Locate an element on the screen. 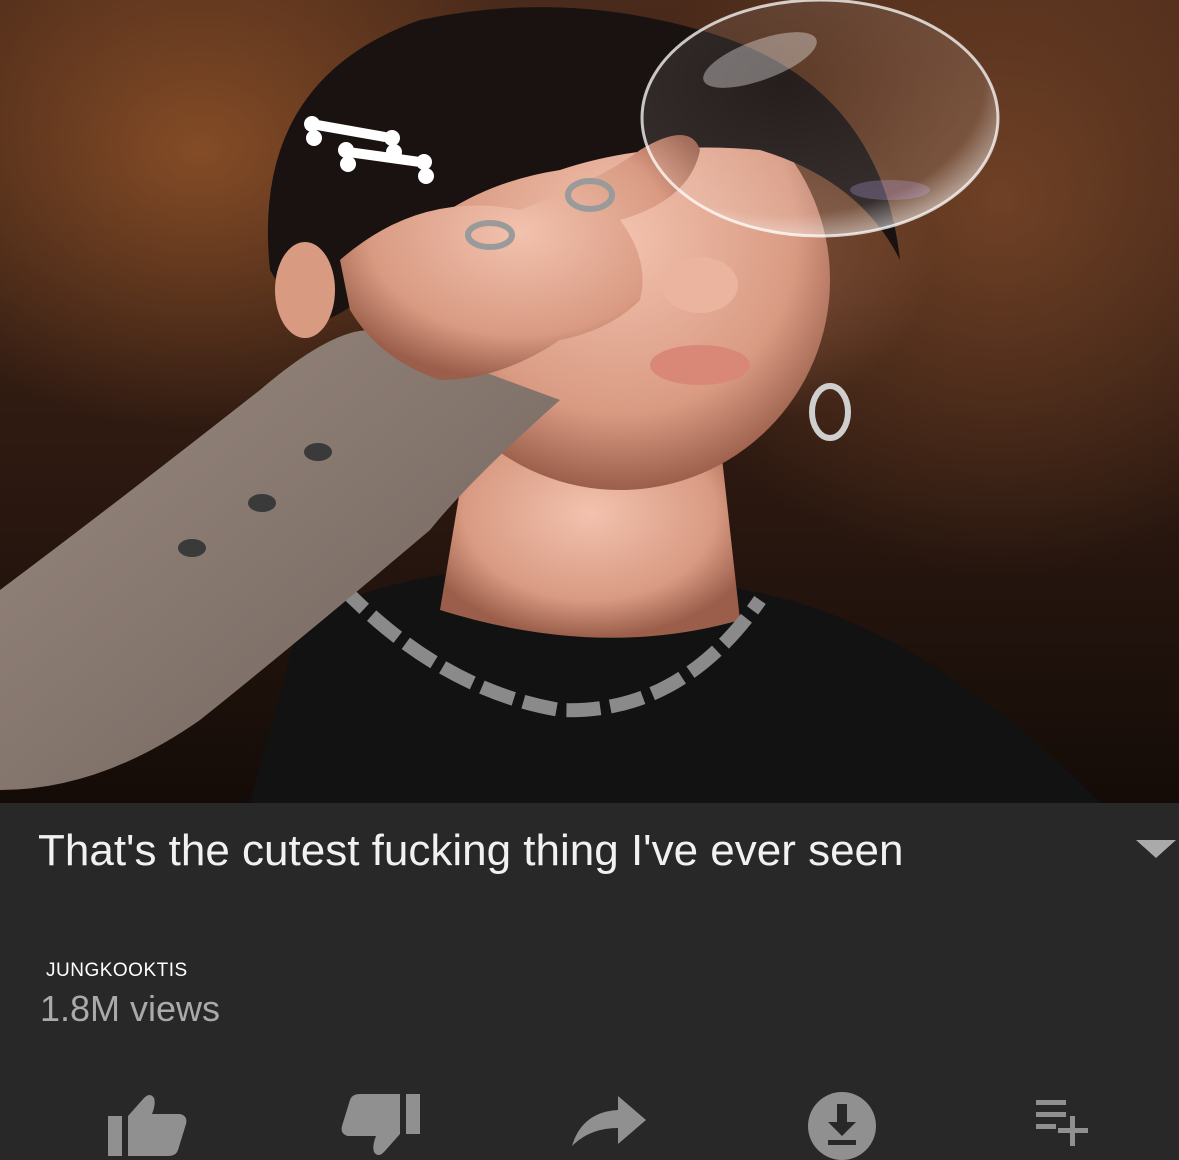 This screenshot has width=1179, height=1160. bubble-icon is located at coordinates (820, 119).